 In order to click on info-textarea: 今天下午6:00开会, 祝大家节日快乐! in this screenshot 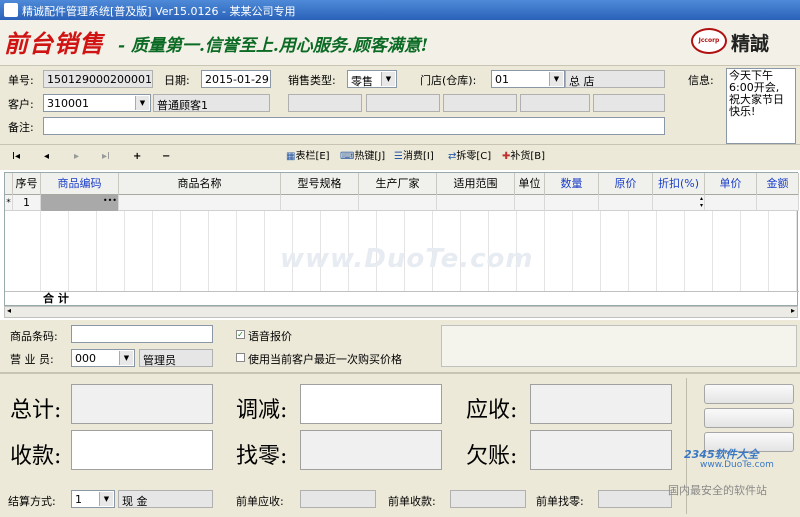, I will do `click(761, 106)`.